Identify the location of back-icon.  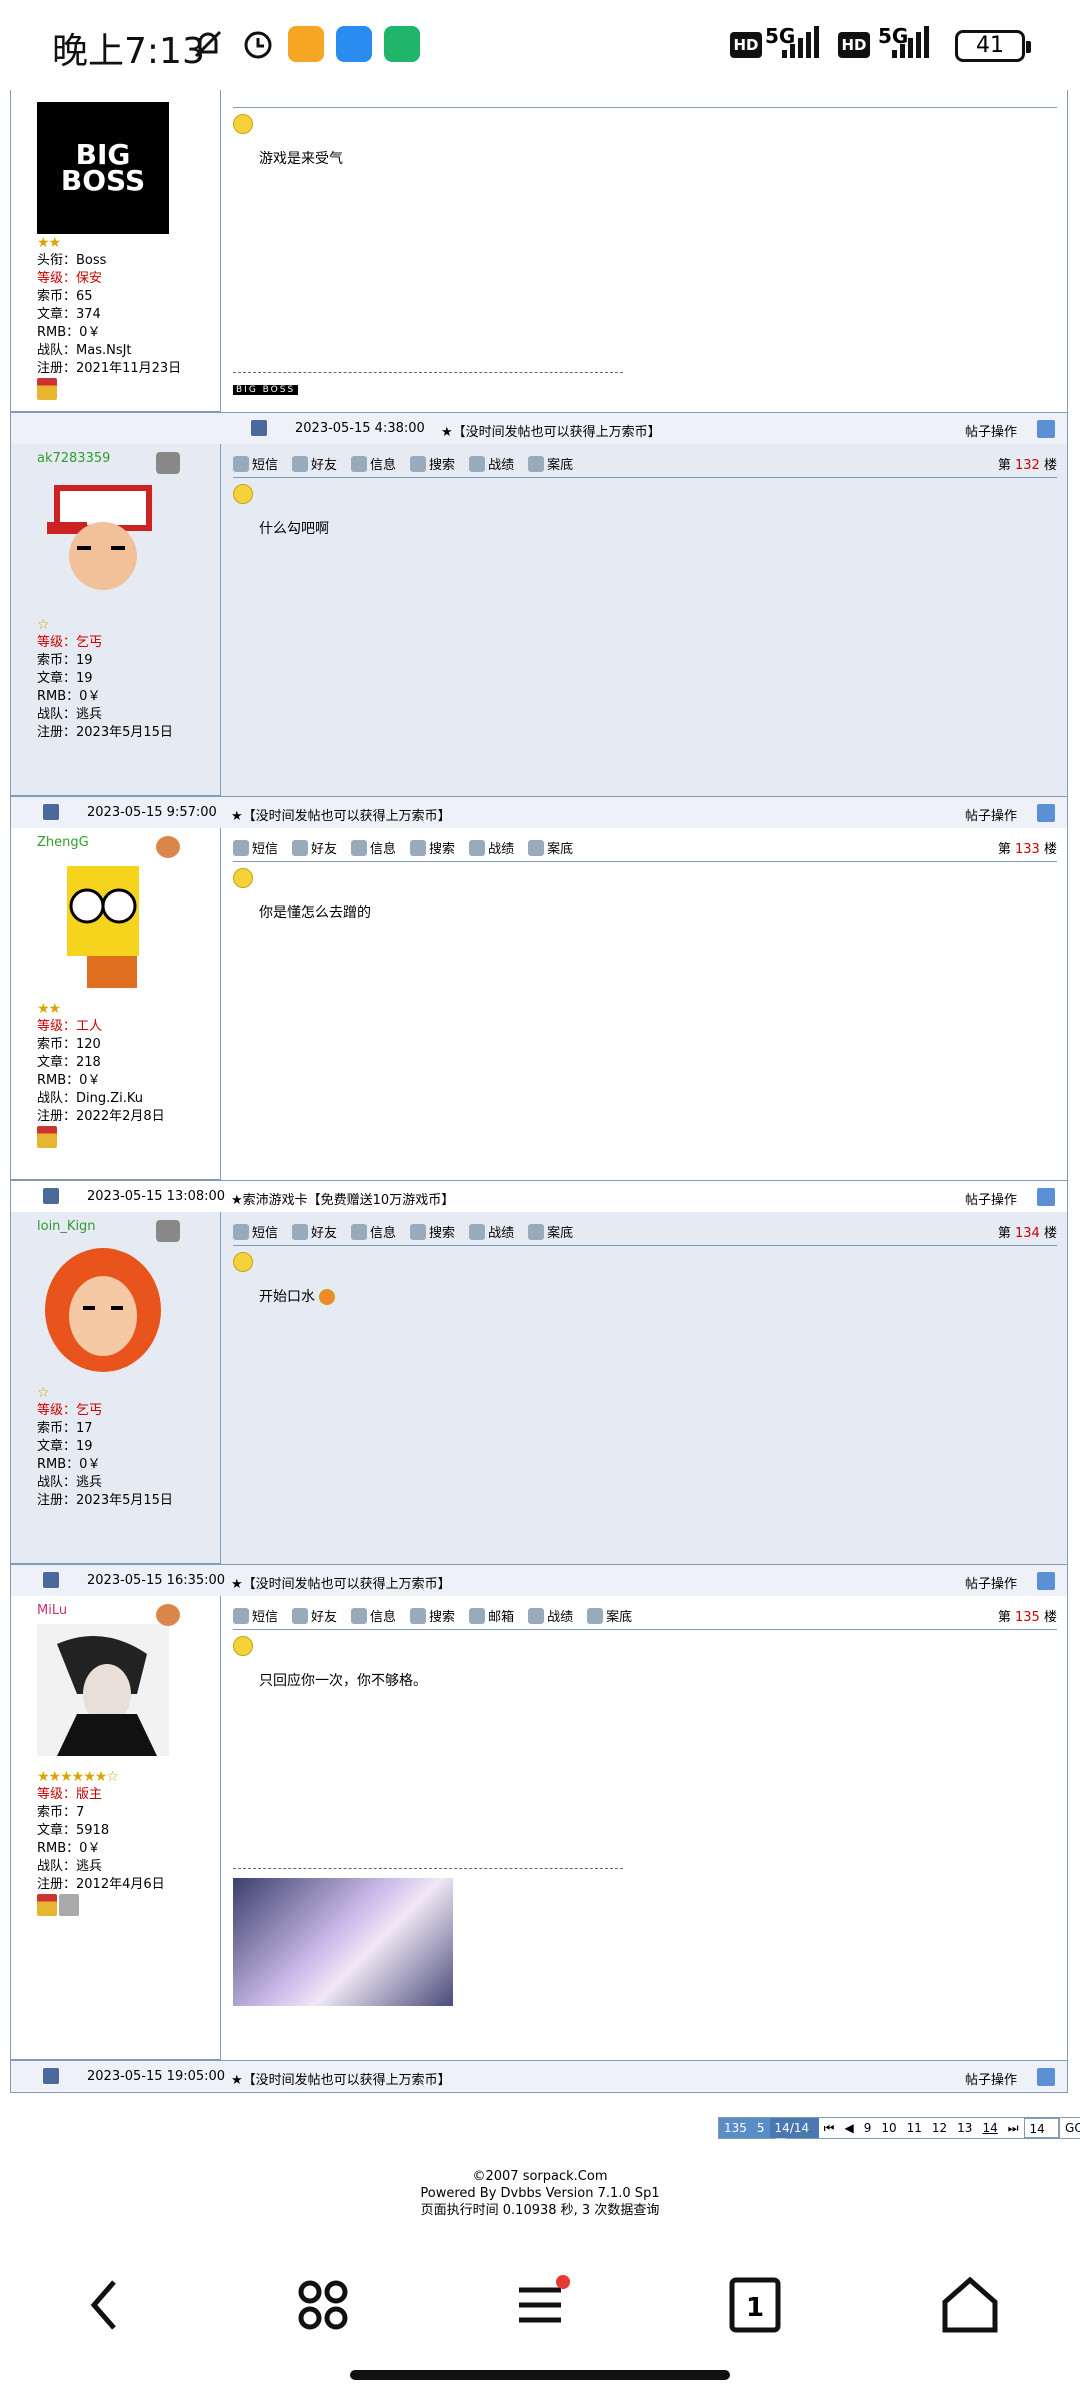
(107, 2305).